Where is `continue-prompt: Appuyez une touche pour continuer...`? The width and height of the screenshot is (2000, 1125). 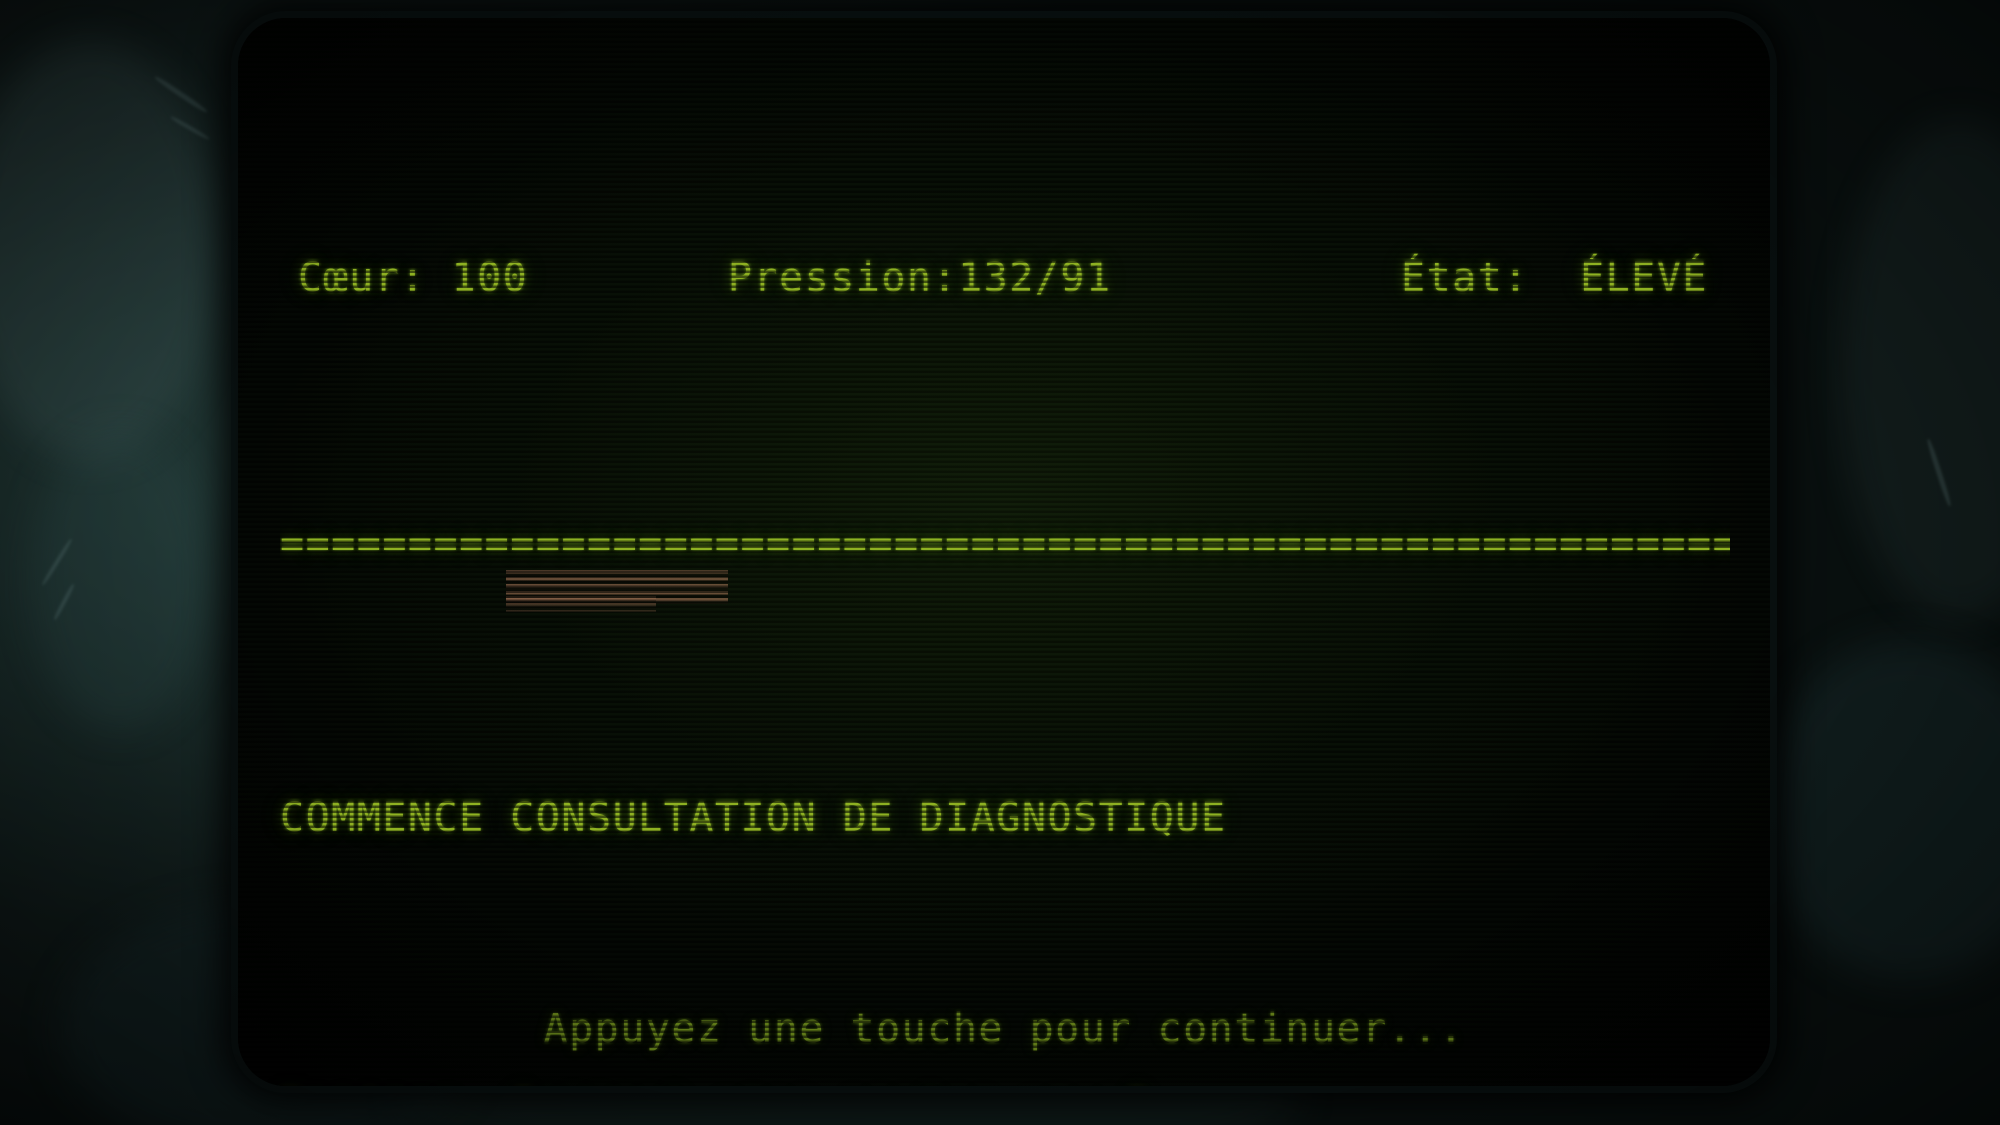
continue-prompt: Appuyez une touche pour continuer... is located at coordinates (1004, 1029).